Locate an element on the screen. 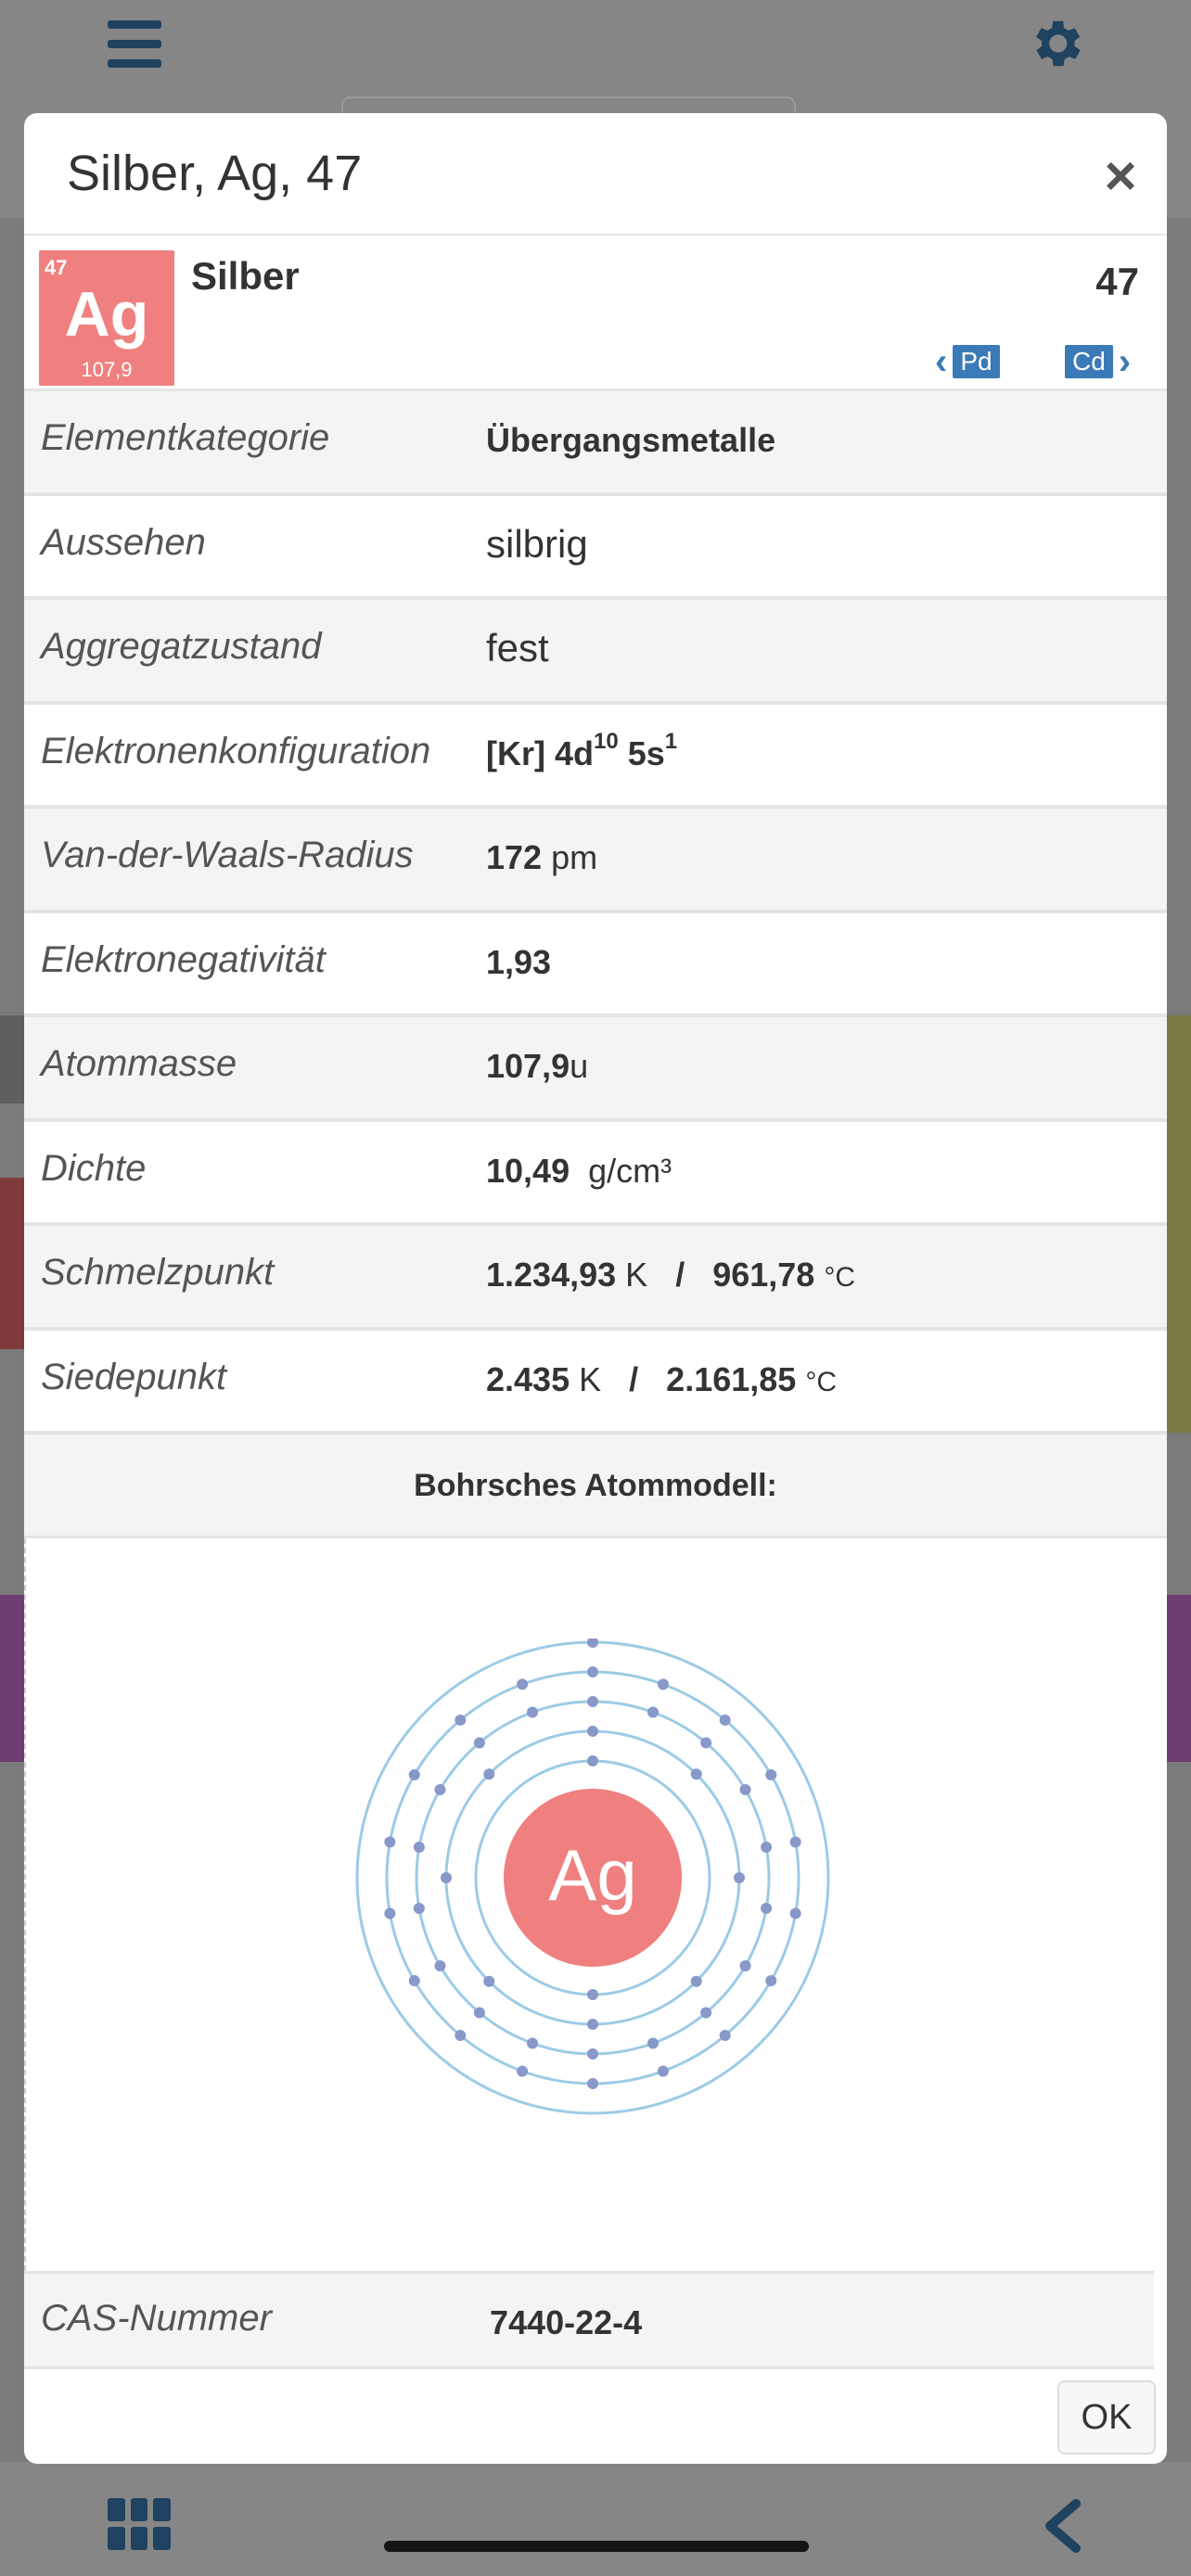 The width and height of the screenshot is (1191, 2576). property-label: Van-der-Waals-Radius is located at coordinates (228, 855).